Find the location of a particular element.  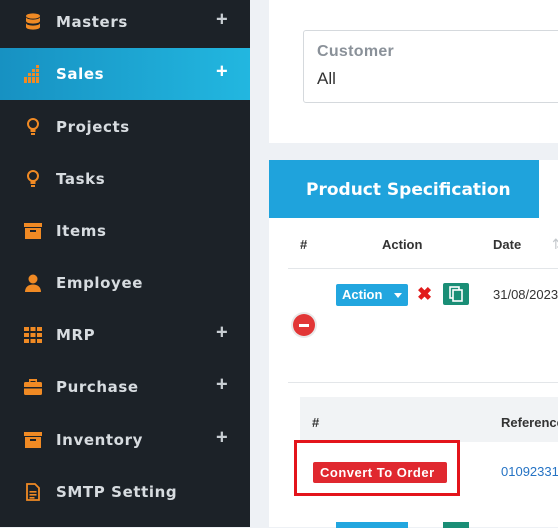

database-icon is located at coordinates (33, 22).